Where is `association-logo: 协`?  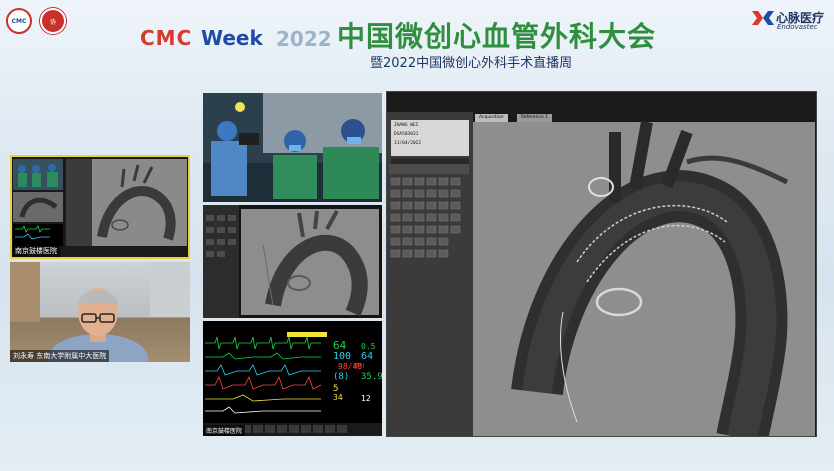
association-logo: 协 is located at coordinates (53, 21).